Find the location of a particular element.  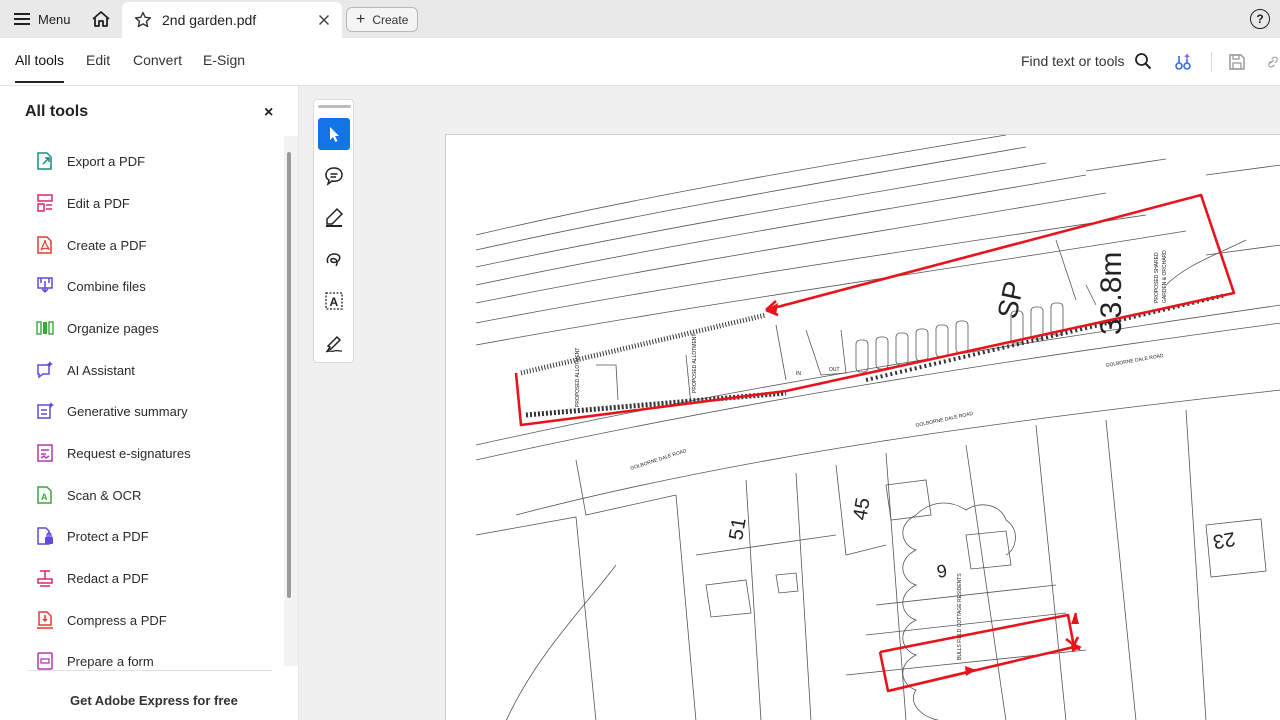

label-road-2: GOLBORNE DALE ROAD is located at coordinates (944, 420).